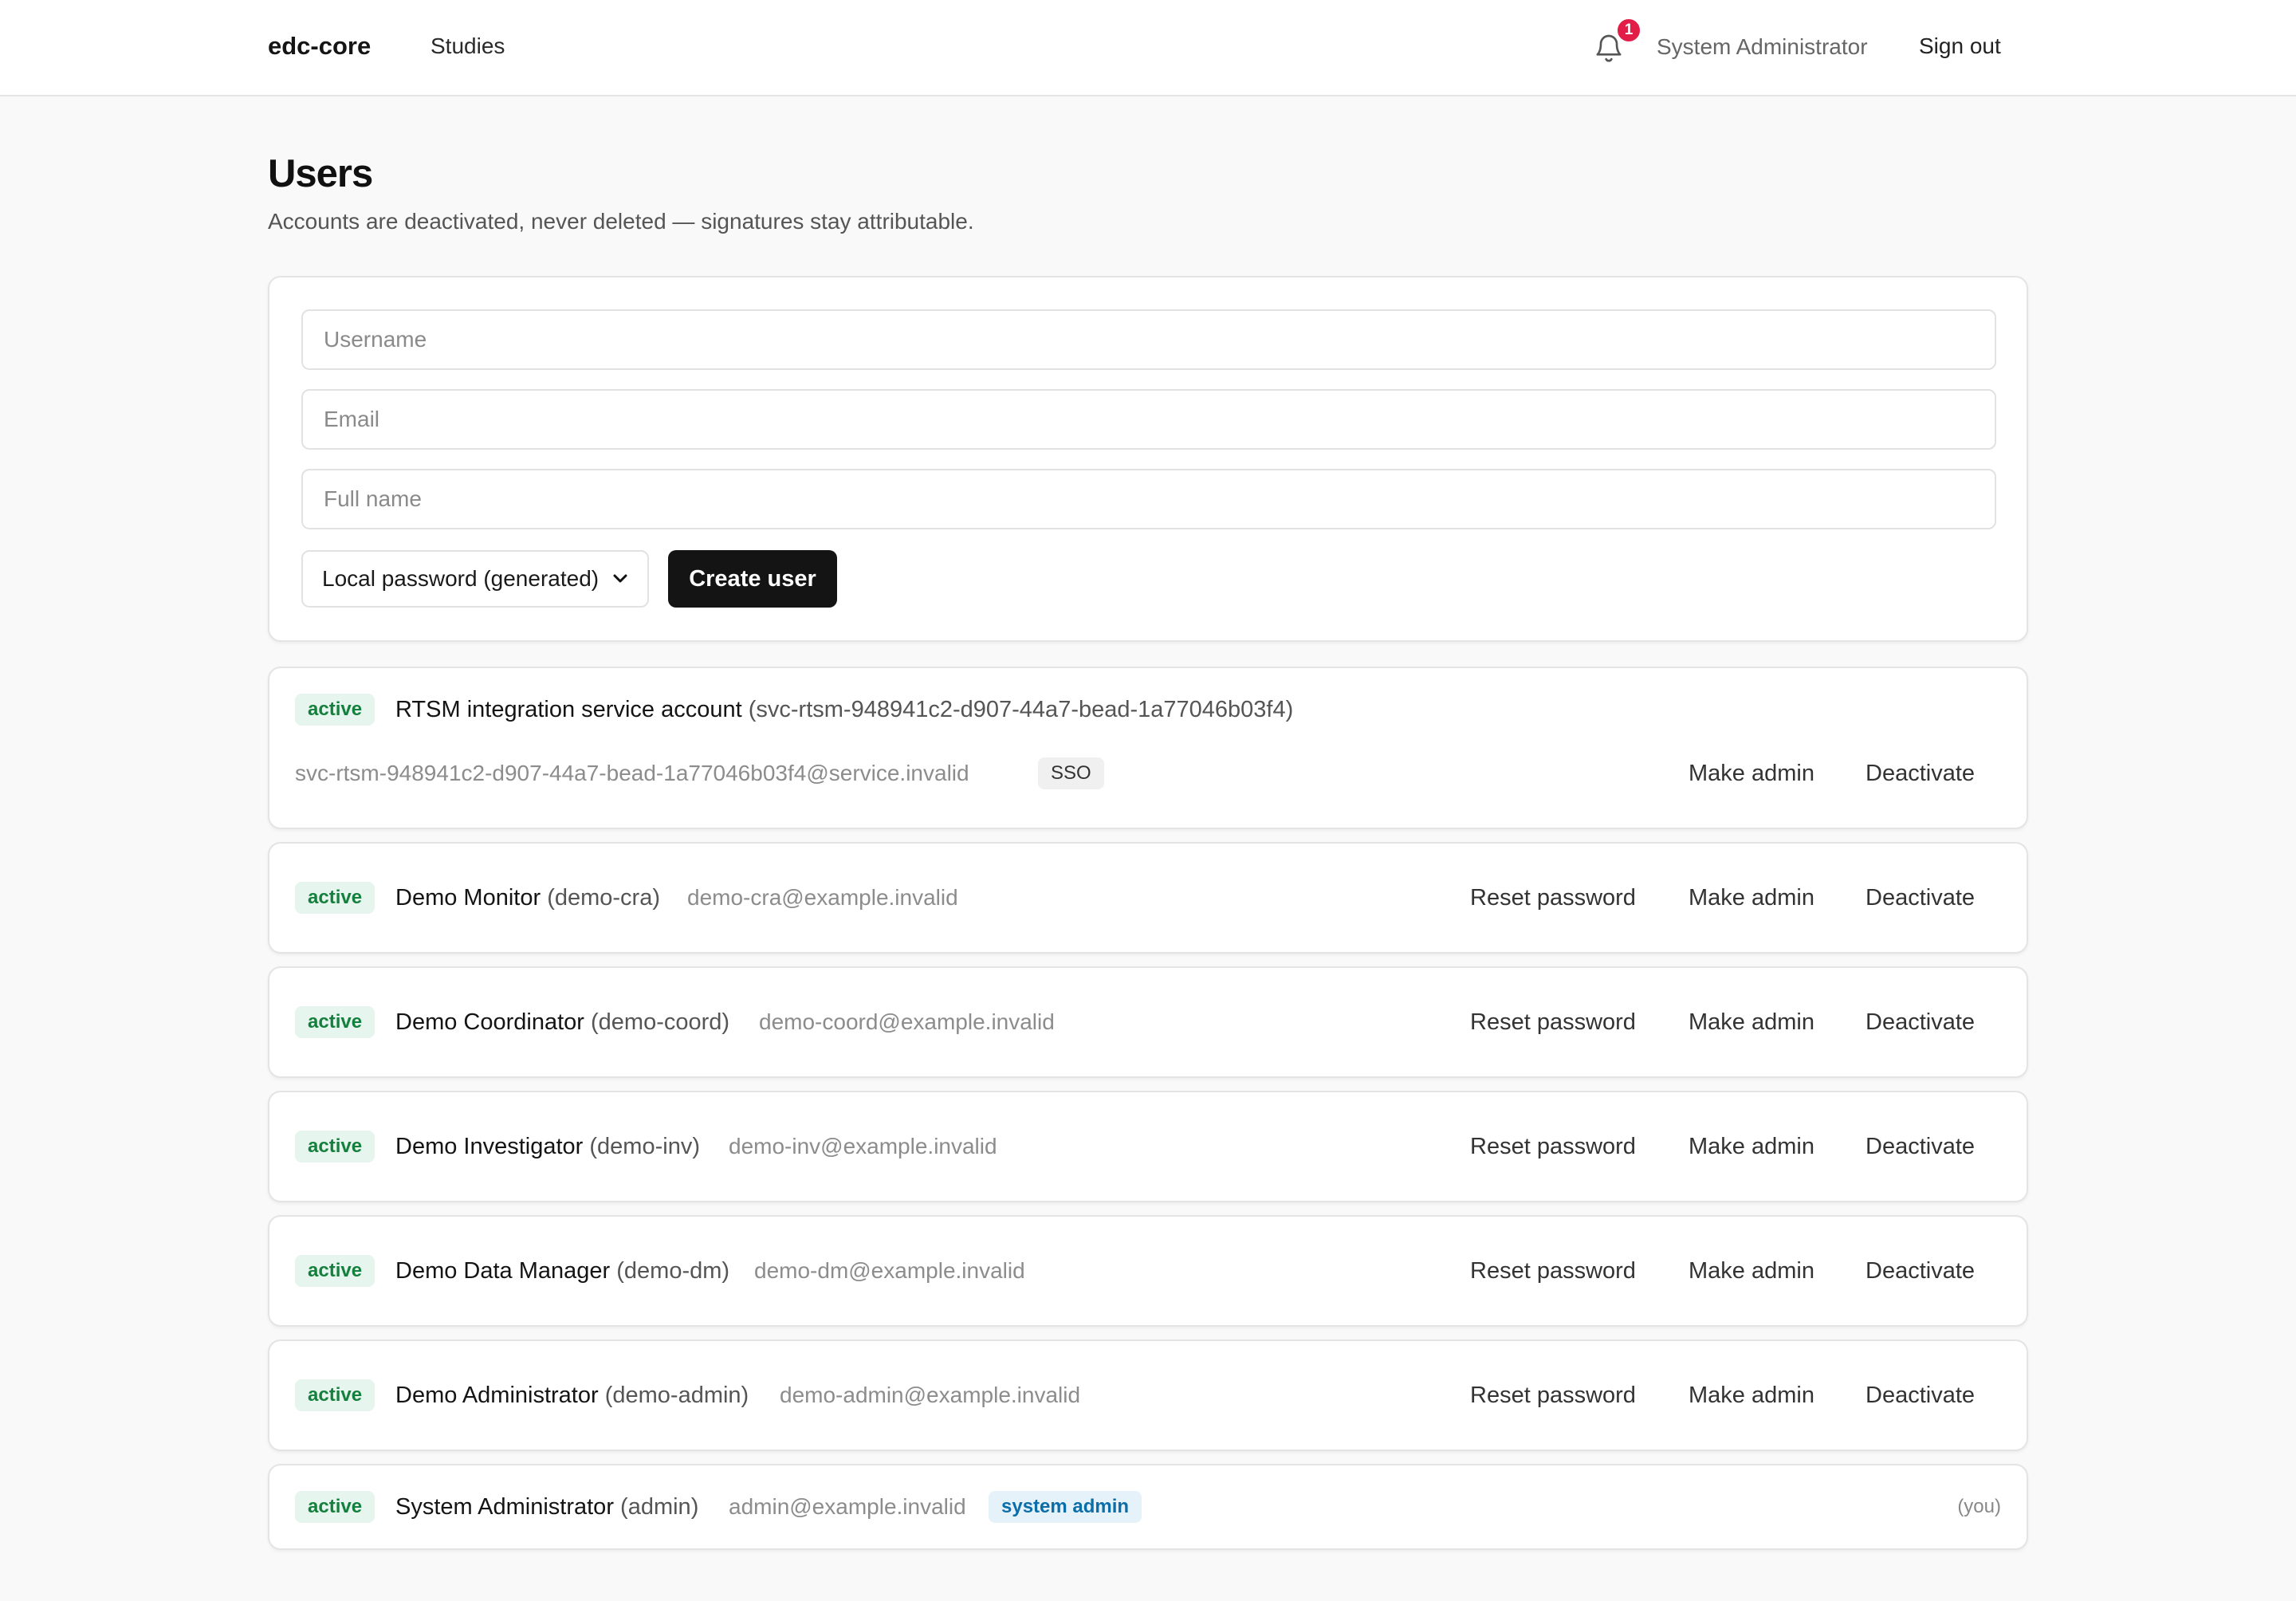 The height and width of the screenshot is (1601, 2296). I want to click on auth-method-select: Local password (generated), so click(475, 579).